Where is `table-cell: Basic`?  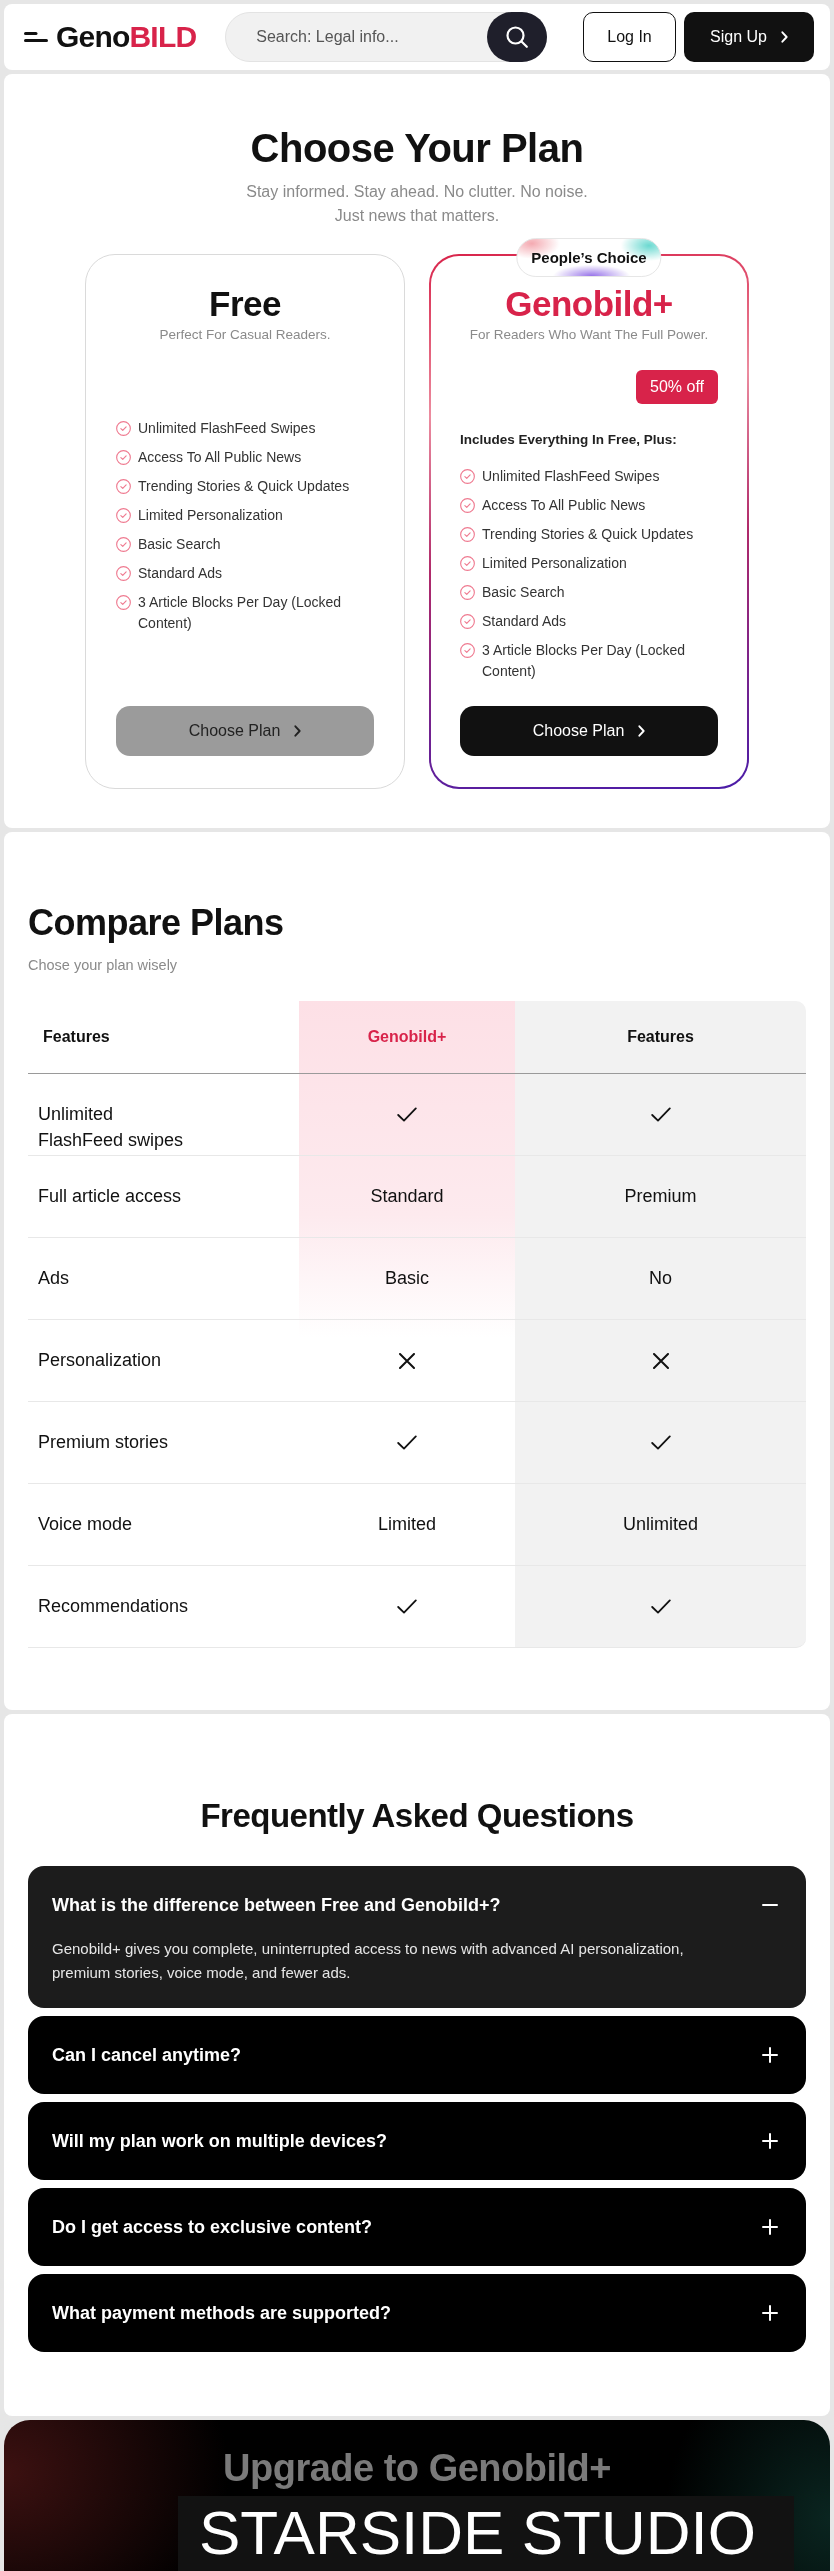 table-cell: Basic is located at coordinates (407, 1279).